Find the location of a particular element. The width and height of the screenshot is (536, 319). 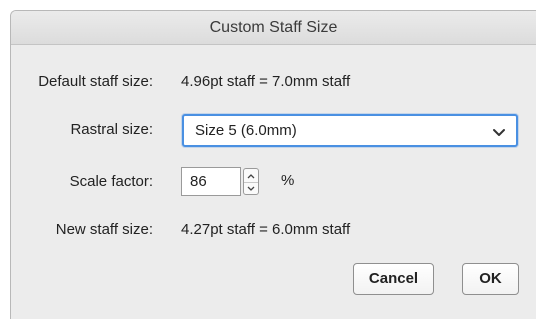

ok-button: OK is located at coordinates (490, 279).